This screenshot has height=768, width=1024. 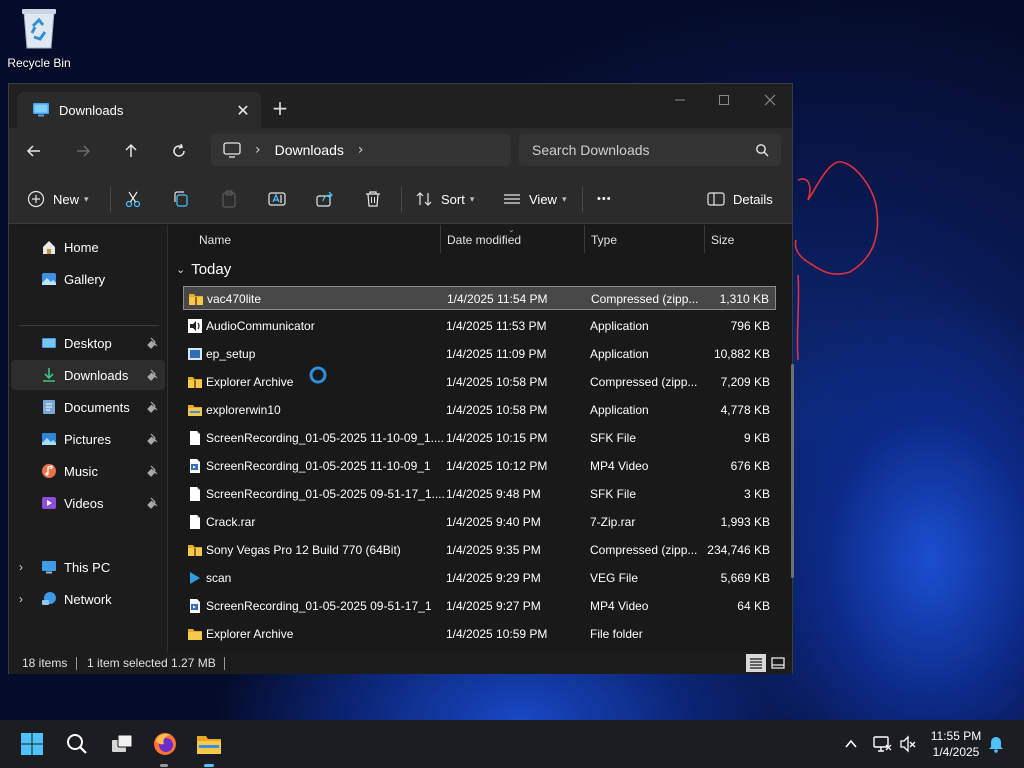 I want to click on column-type: Type, so click(x=604, y=240).